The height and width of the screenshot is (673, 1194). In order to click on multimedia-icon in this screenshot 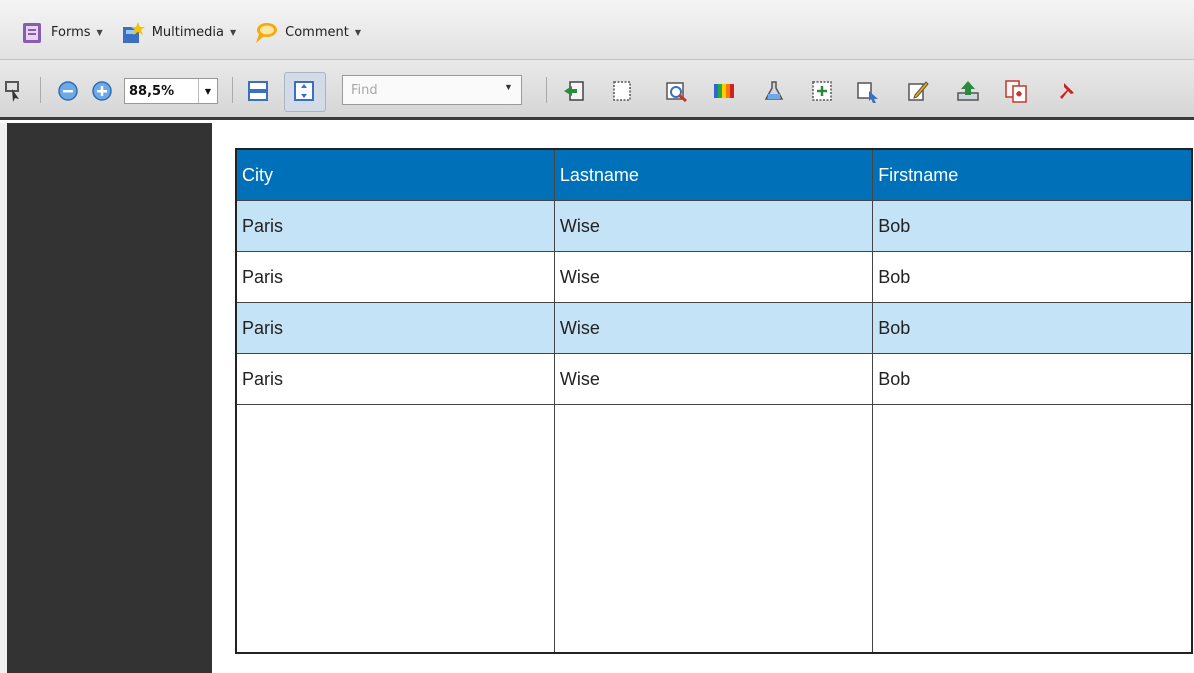, I will do `click(133, 32)`.